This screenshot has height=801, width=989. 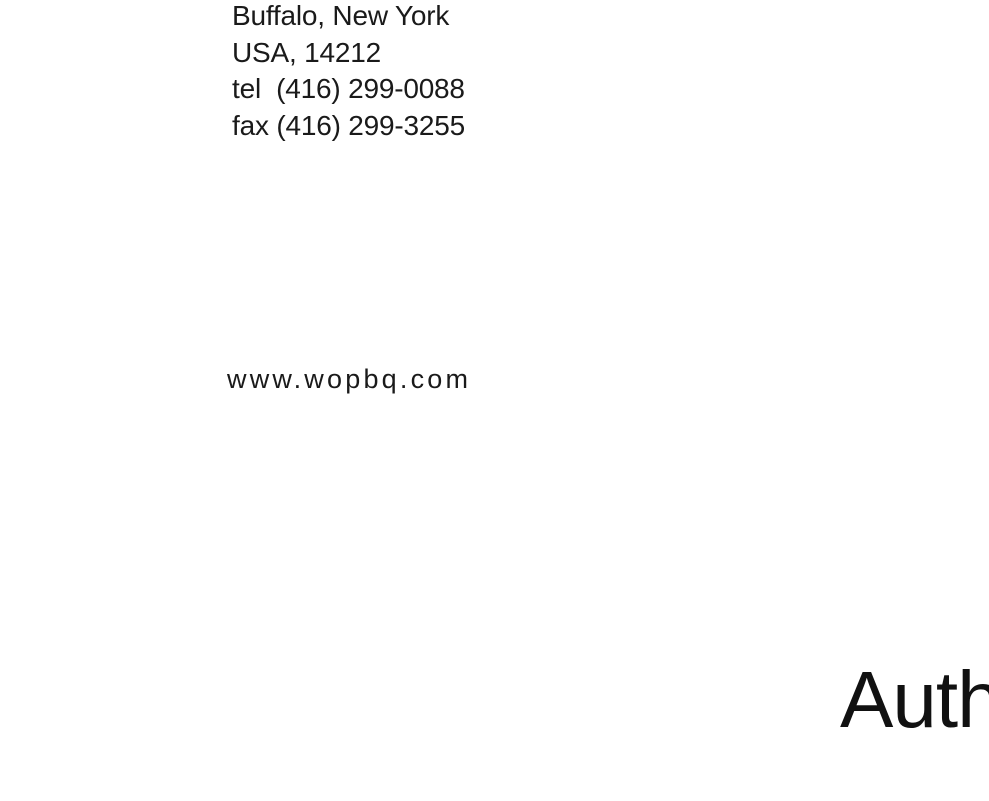 I want to click on cropped-heading: Auth, so click(x=914, y=699).